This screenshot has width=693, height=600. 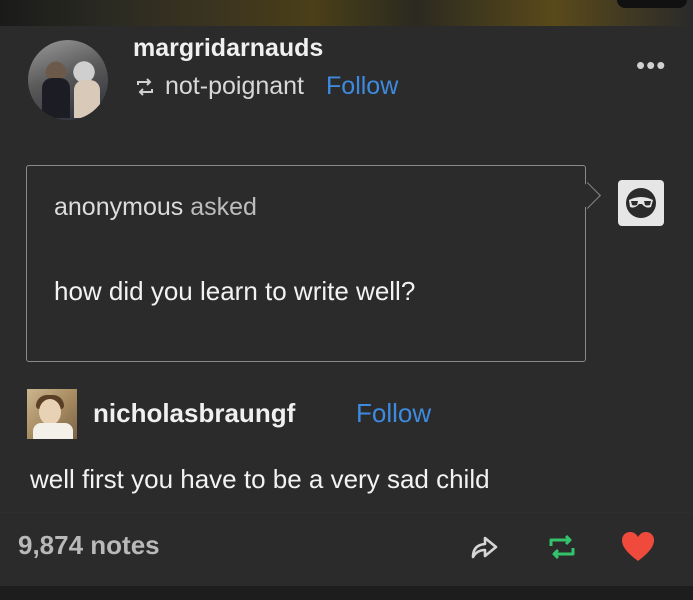 I want to click on avatar-figure-right, so click(x=87, y=99).